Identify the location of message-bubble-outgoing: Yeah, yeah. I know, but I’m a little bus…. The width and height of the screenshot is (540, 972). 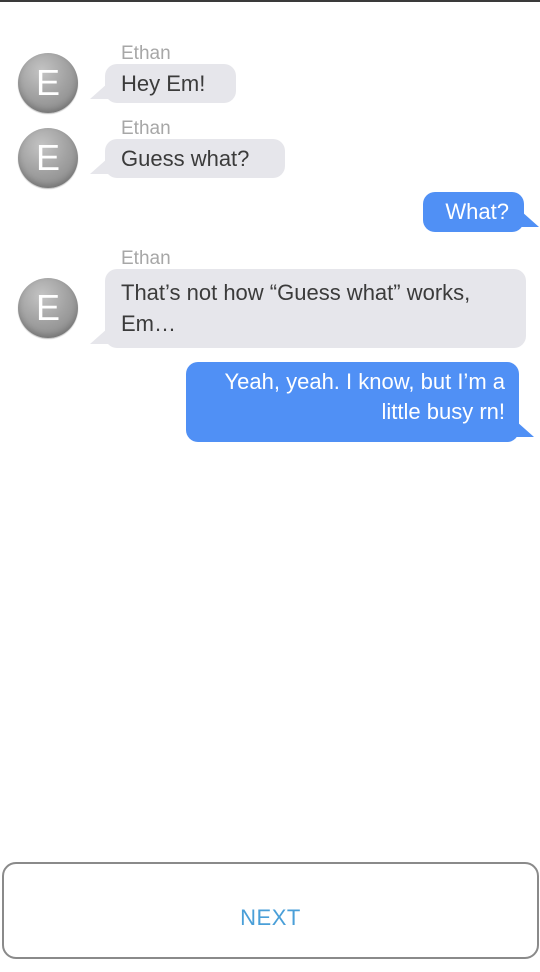
(352, 402).